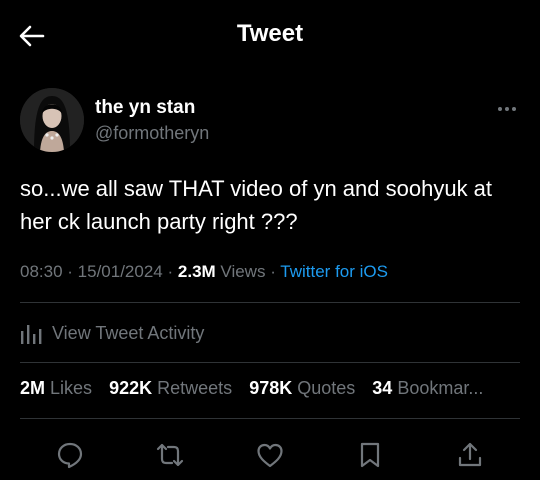  What do you see at coordinates (131, 388) in the screenshot?
I see `retweets-count: 922K` at bounding box center [131, 388].